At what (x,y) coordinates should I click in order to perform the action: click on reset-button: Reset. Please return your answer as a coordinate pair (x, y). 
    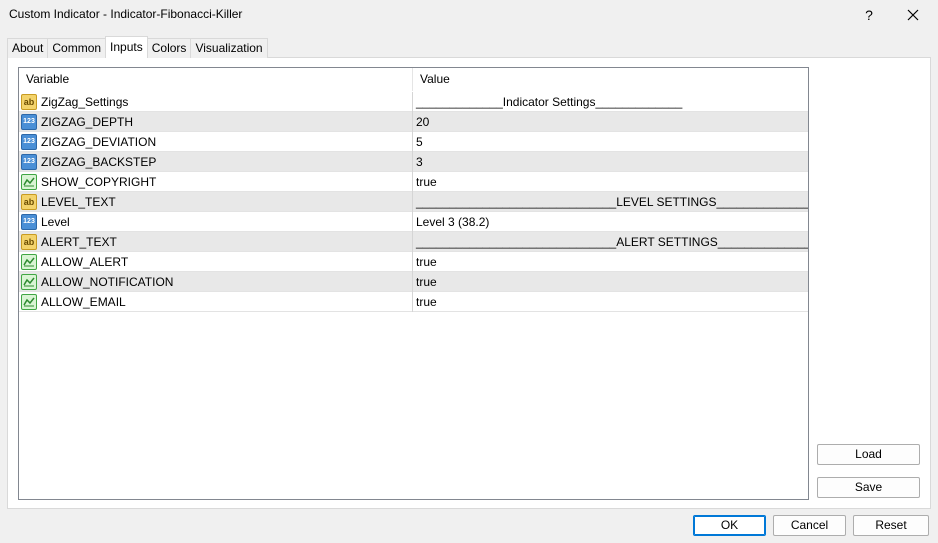
    Looking at the image, I should click on (891, 525).